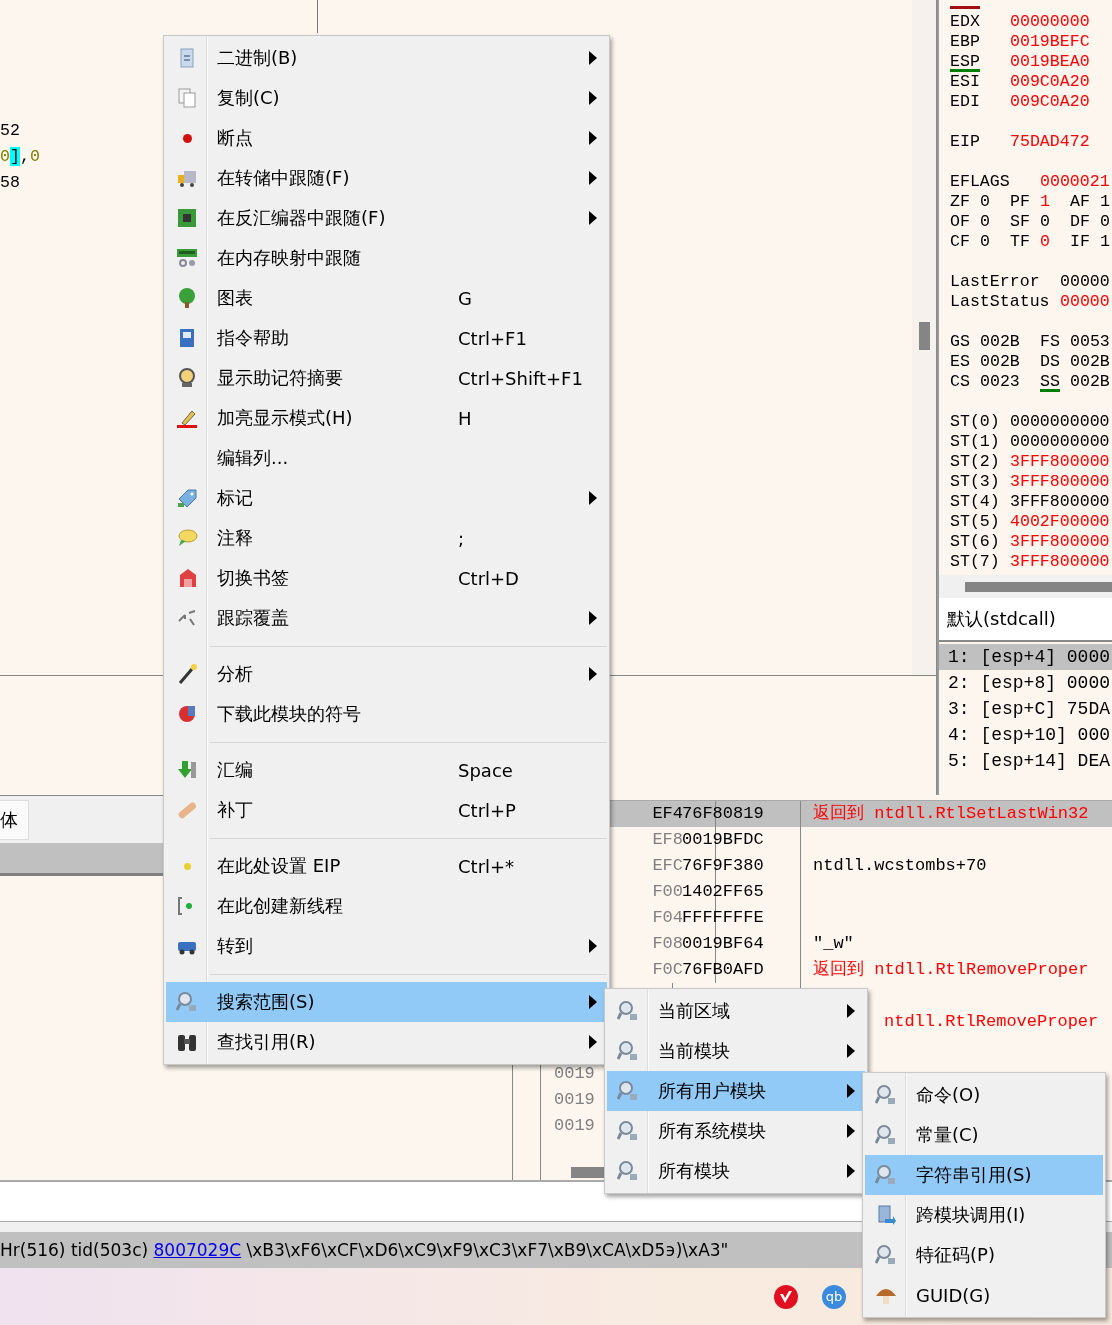  What do you see at coordinates (187, 538) in the screenshot?
I see `speech-bubble-icon` at bounding box center [187, 538].